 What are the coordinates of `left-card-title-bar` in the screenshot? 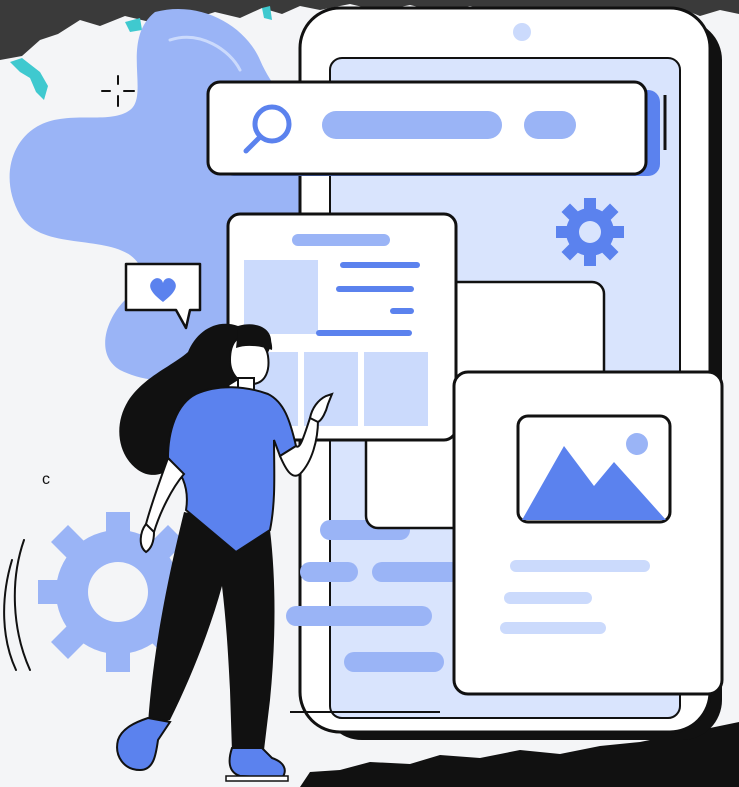 It's located at (341, 240).